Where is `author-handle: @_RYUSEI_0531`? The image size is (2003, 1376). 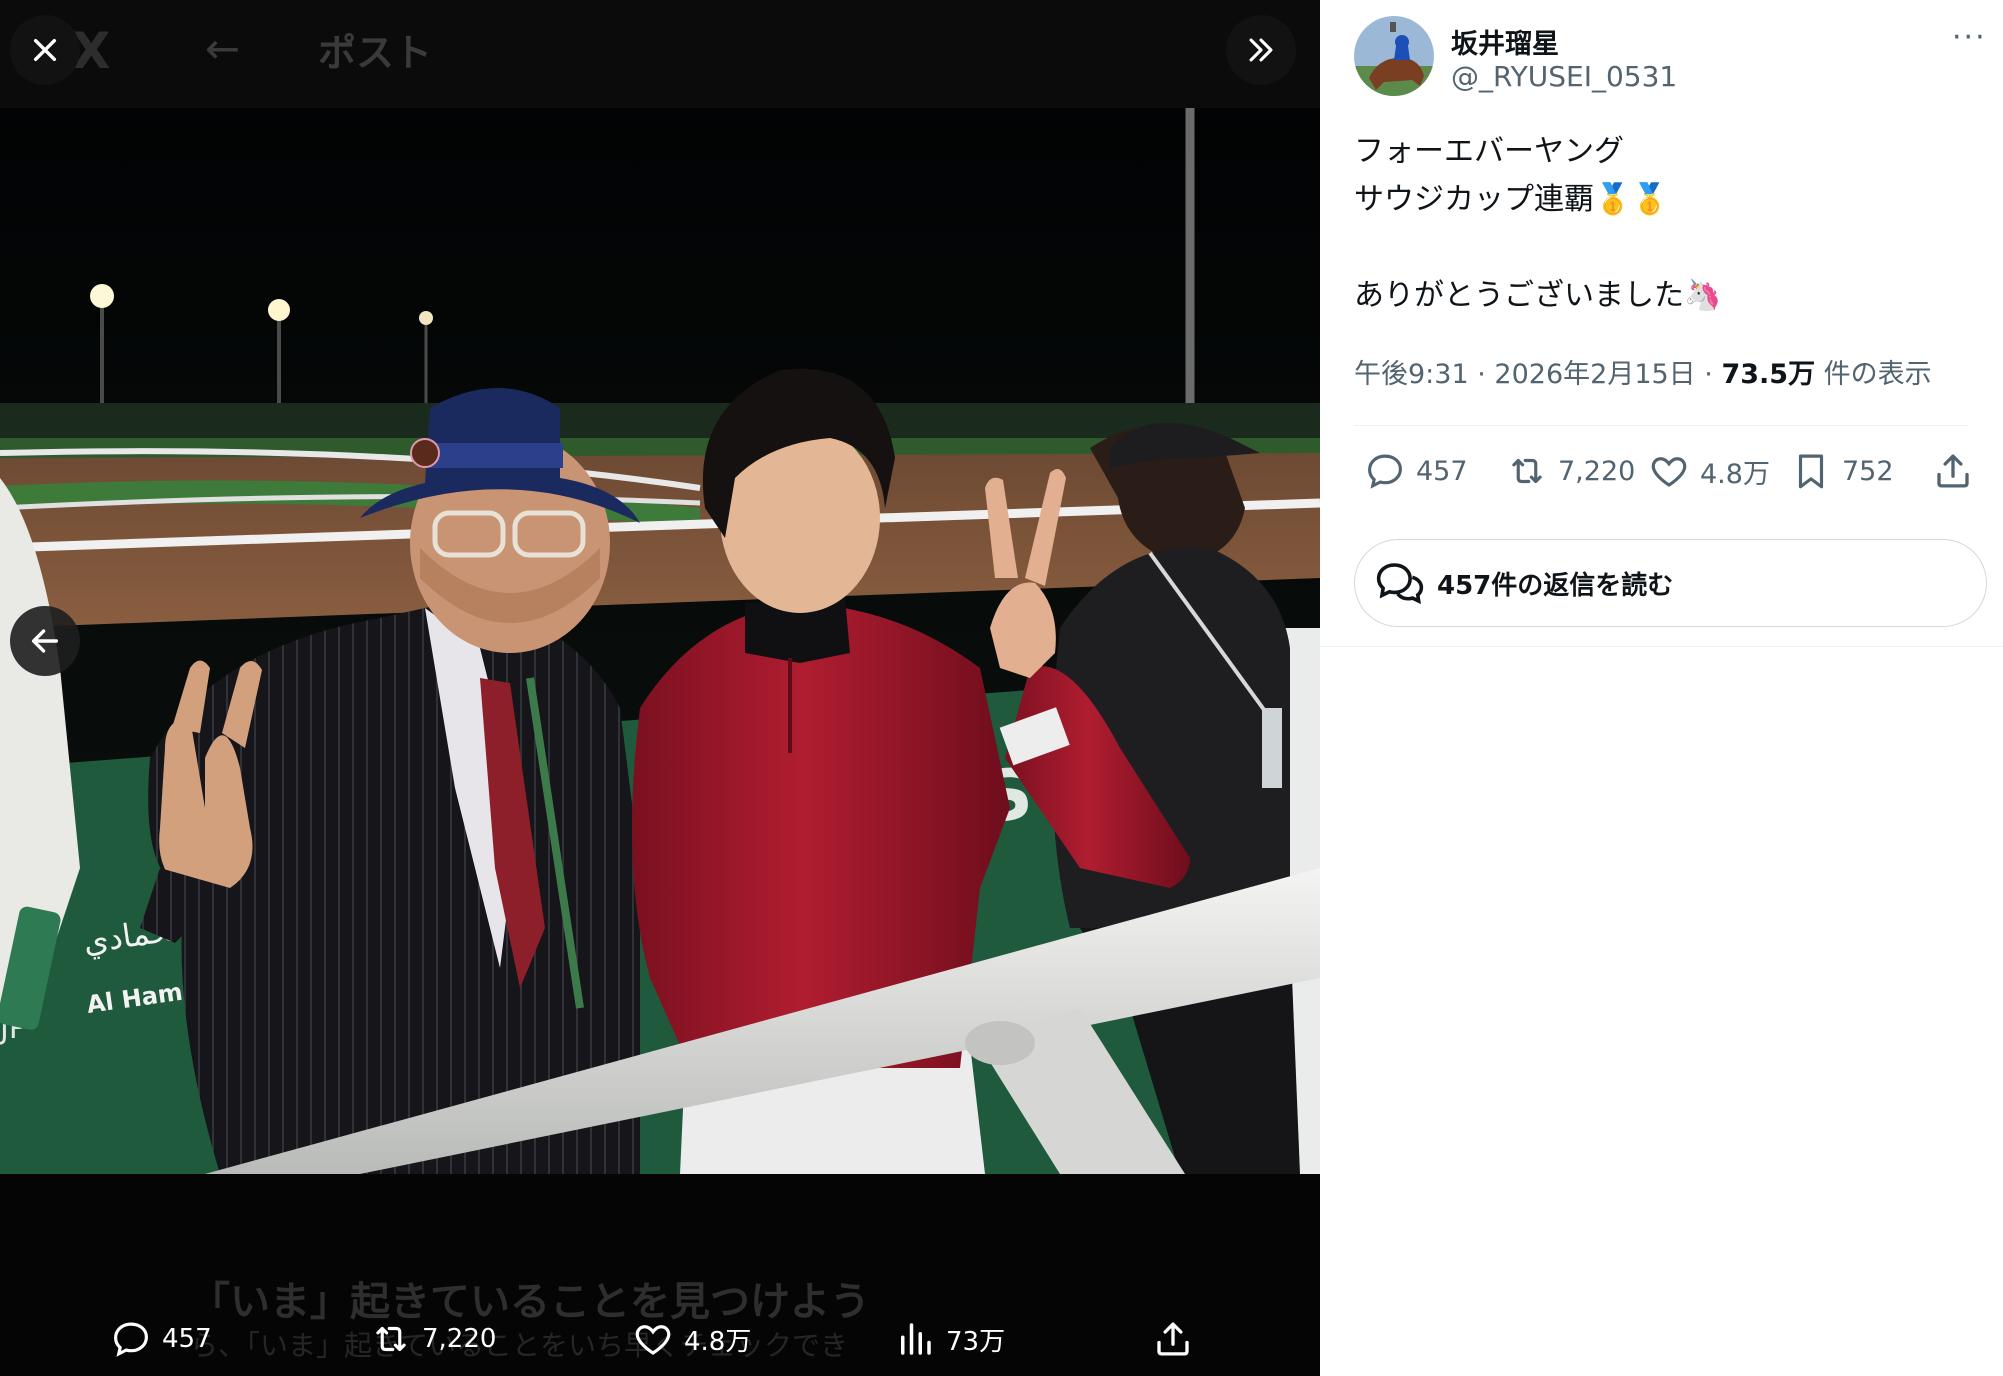 author-handle: @_RYUSEI_0531 is located at coordinates (1564, 76).